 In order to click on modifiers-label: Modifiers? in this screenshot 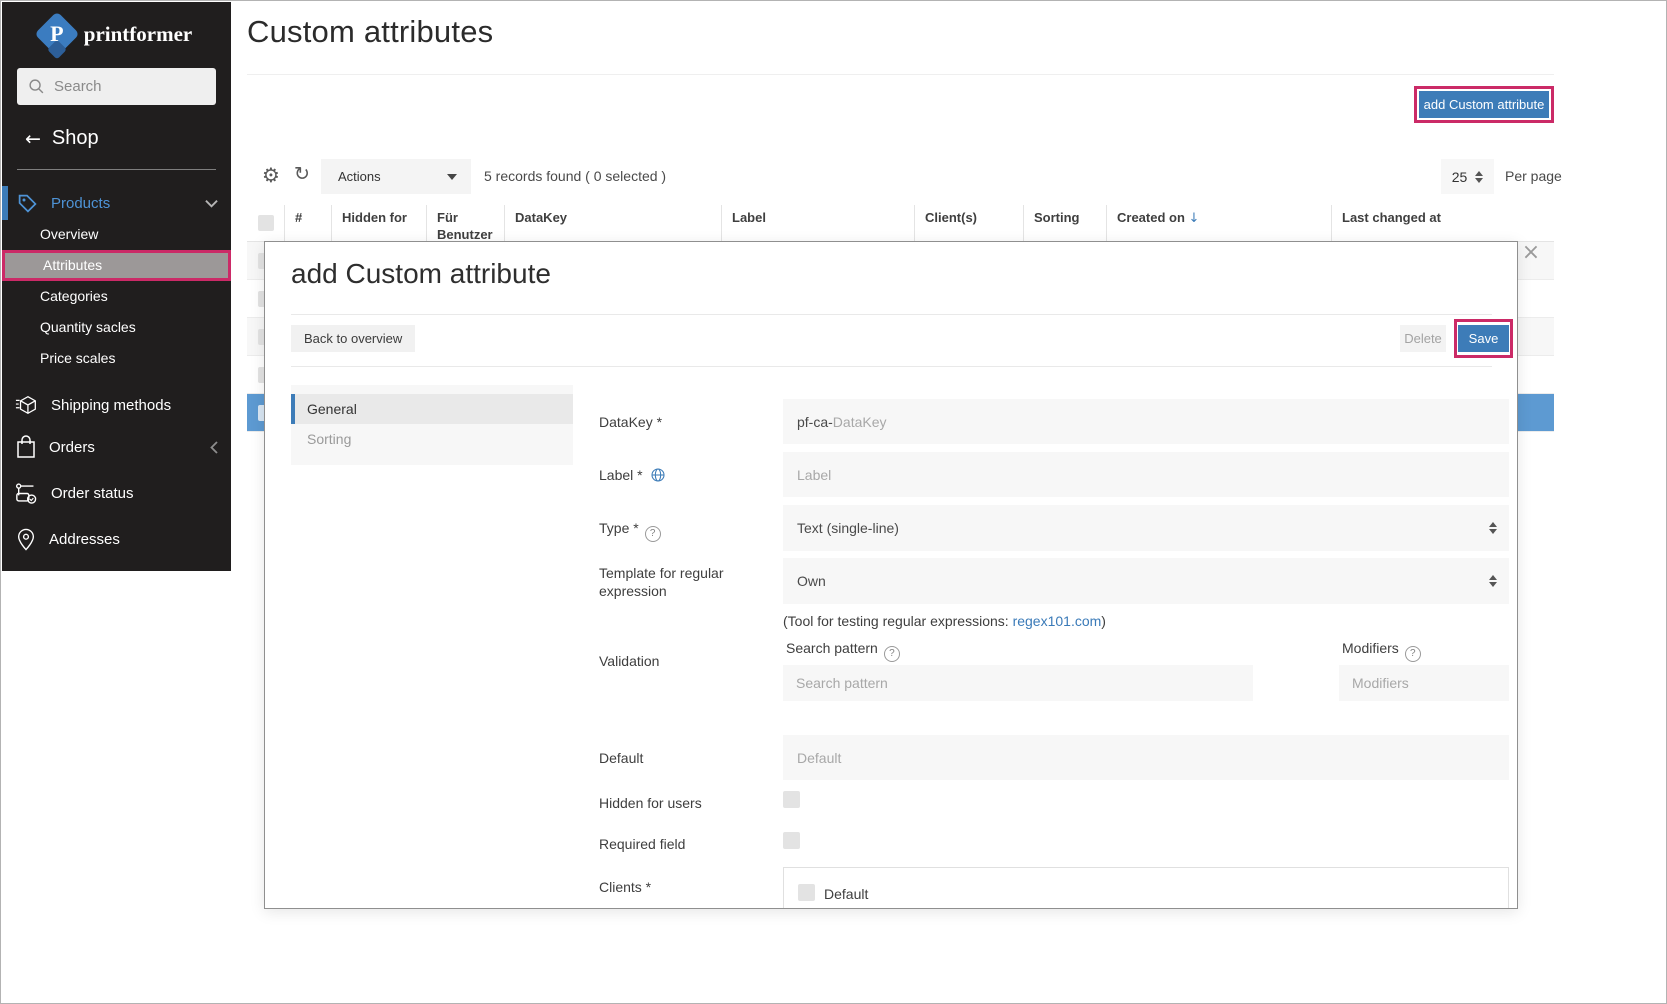, I will do `click(1381, 651)`.